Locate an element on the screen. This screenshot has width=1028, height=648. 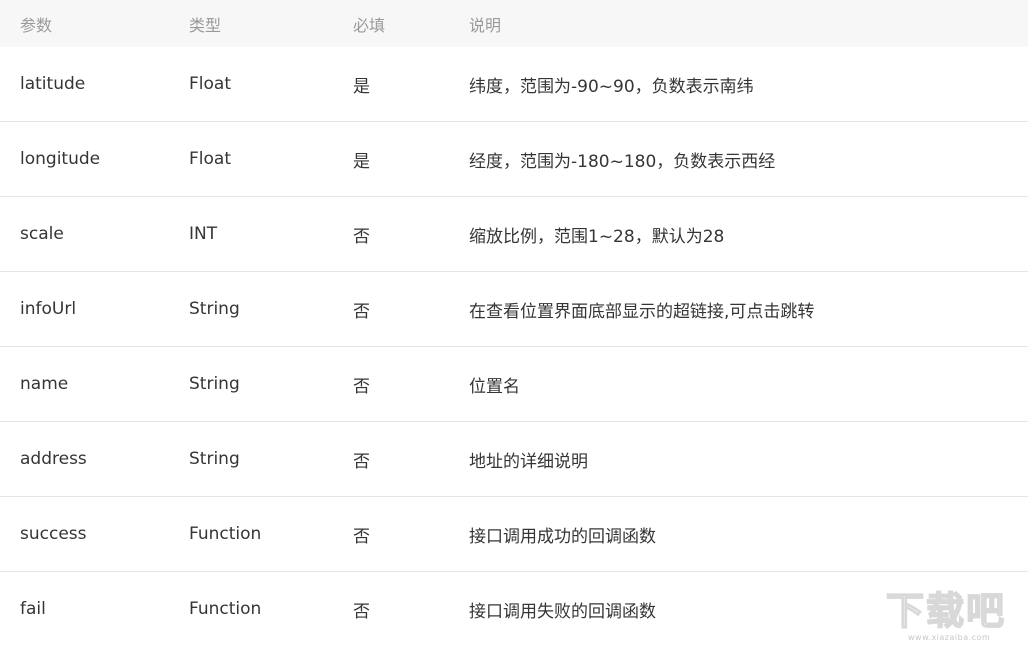
table-row: latitude Float 是 纬度，范围为-90~90，负数表示南纬 is located at coordinates (514, 84).